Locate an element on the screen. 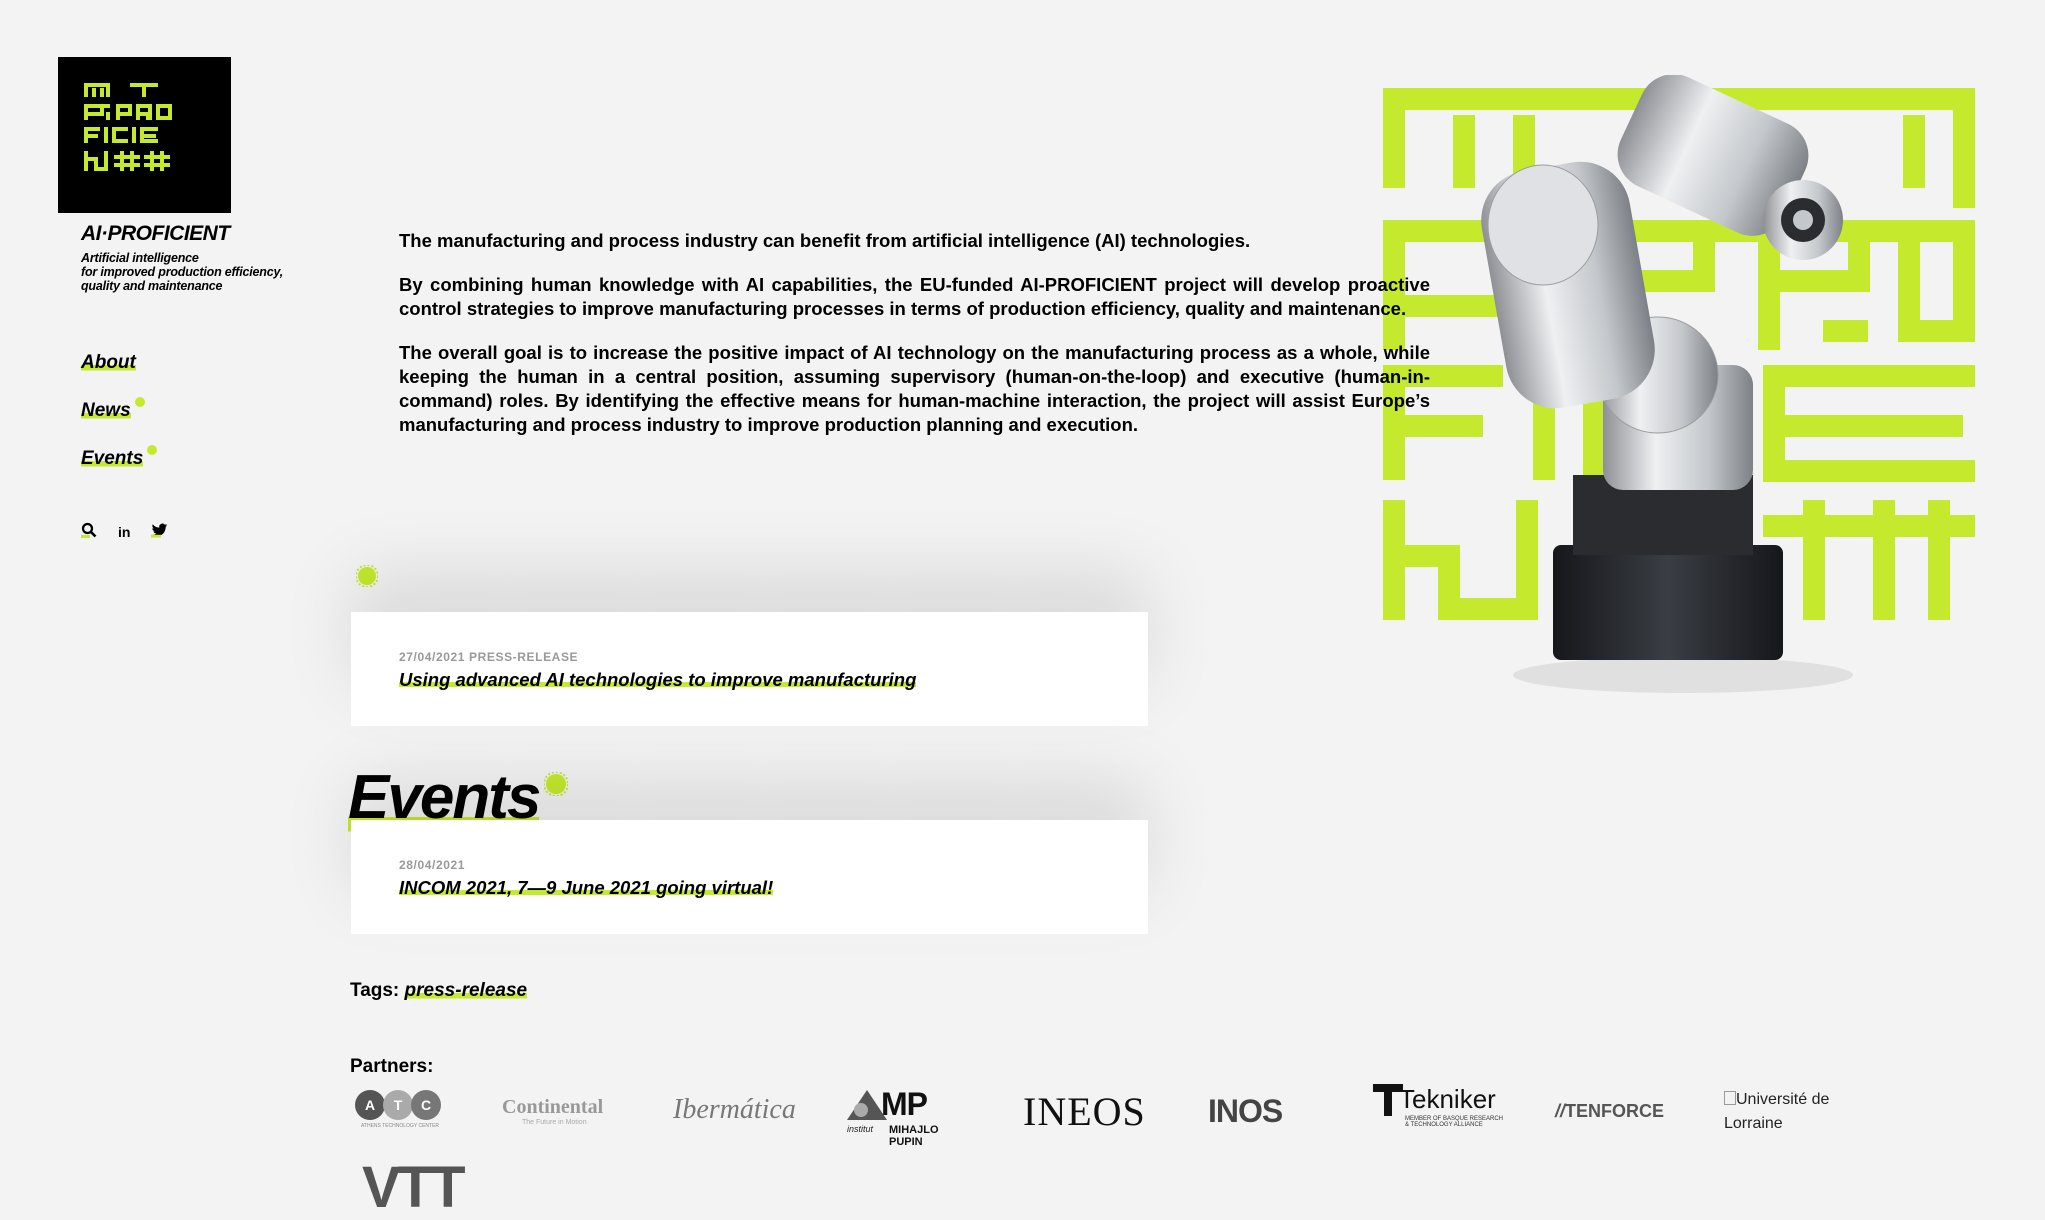 This screenshot has width=2045, height=1220. partner-logo-ineos: INEOS is located at coordinates (1084, 1111).